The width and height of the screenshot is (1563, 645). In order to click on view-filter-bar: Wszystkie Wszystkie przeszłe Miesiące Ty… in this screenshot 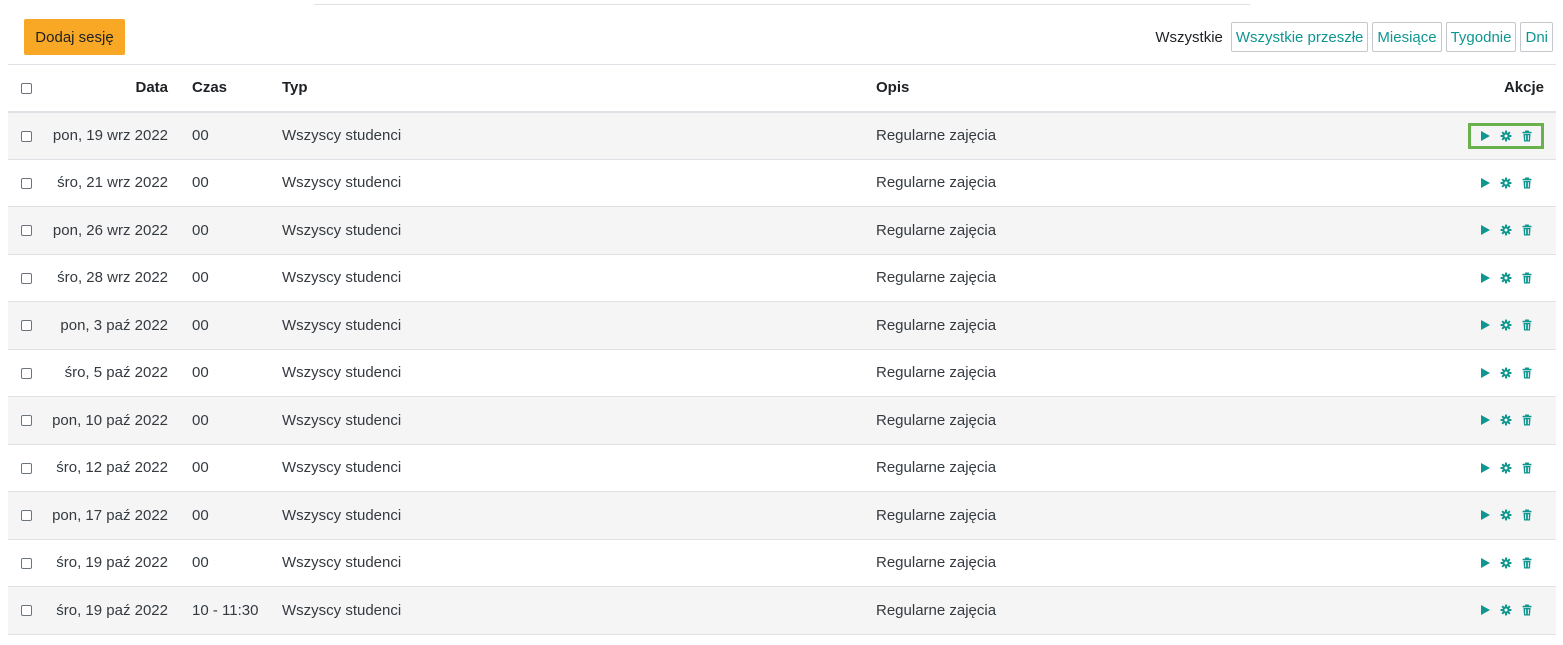, I will do `click(1354, 37)`.